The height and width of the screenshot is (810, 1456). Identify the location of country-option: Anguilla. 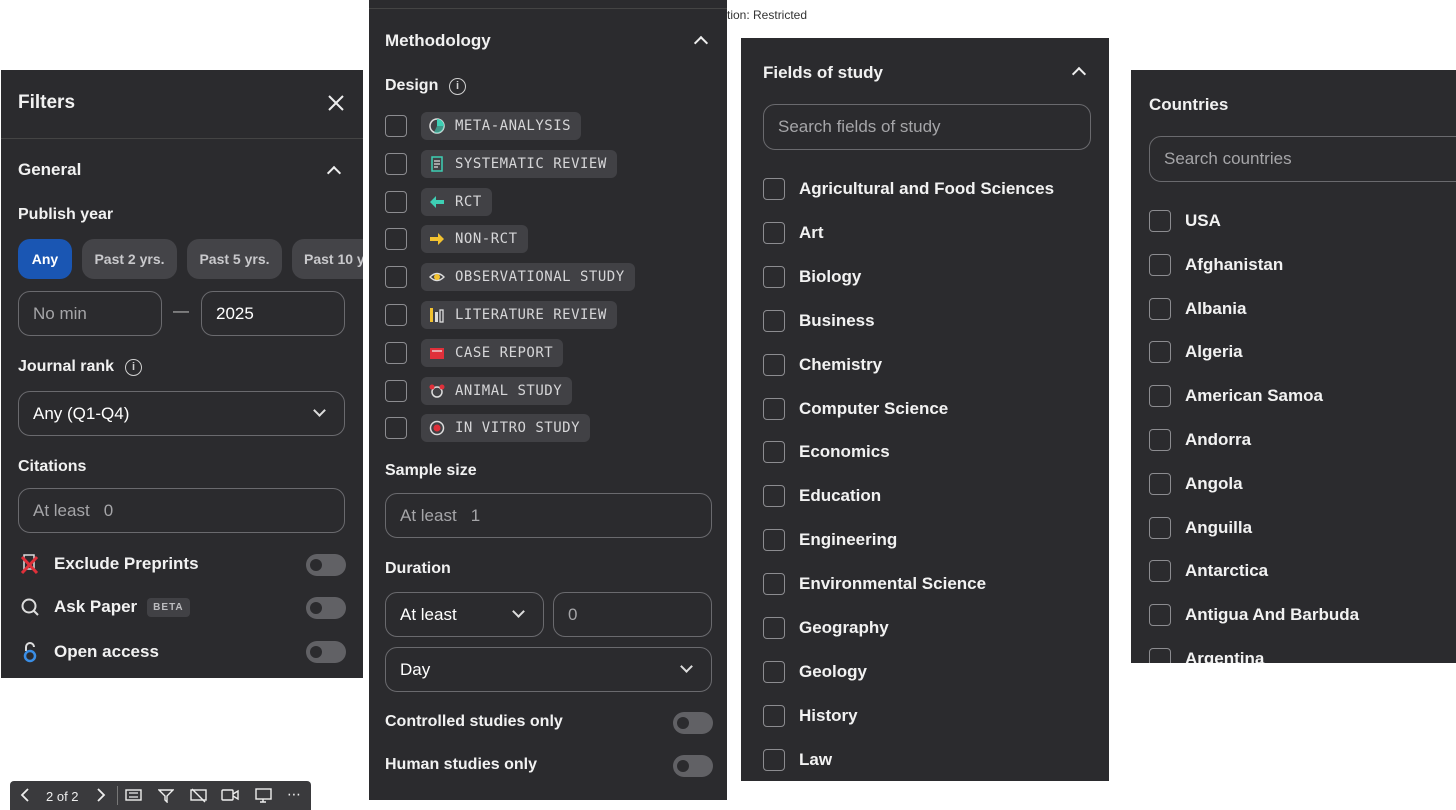
(1200, 527).